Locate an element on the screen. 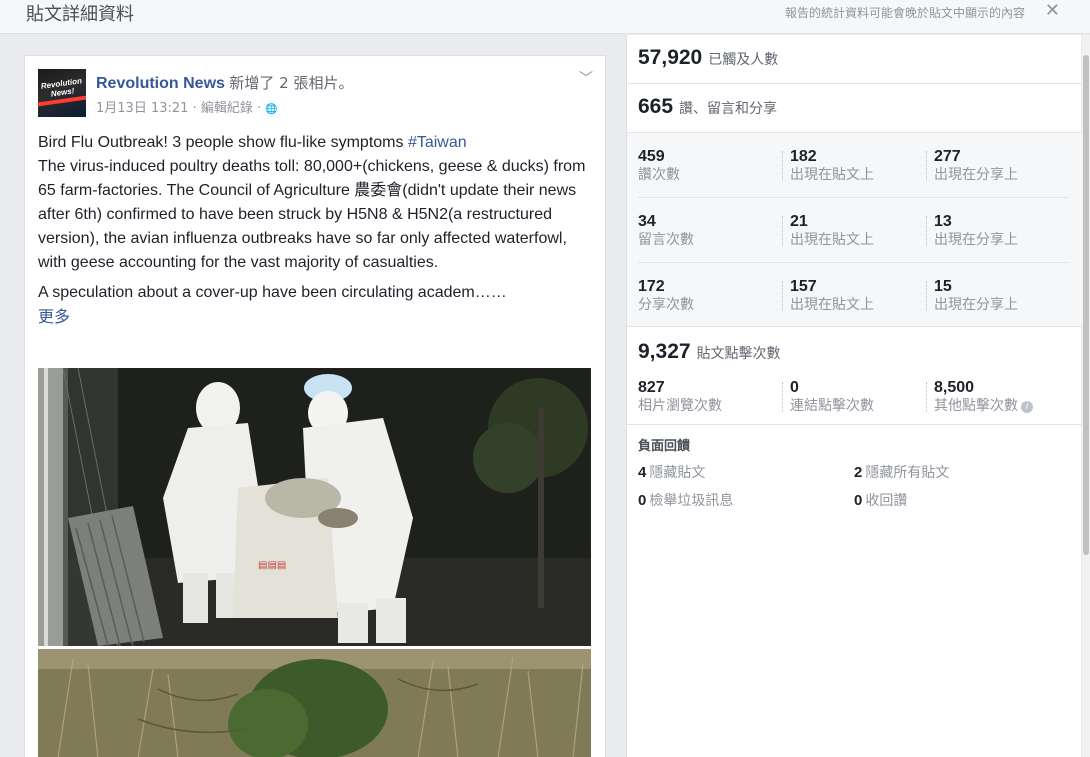 This screenshot has width=1090, height=757. close-icon: ✕ is located at coordinates (1052, 10).